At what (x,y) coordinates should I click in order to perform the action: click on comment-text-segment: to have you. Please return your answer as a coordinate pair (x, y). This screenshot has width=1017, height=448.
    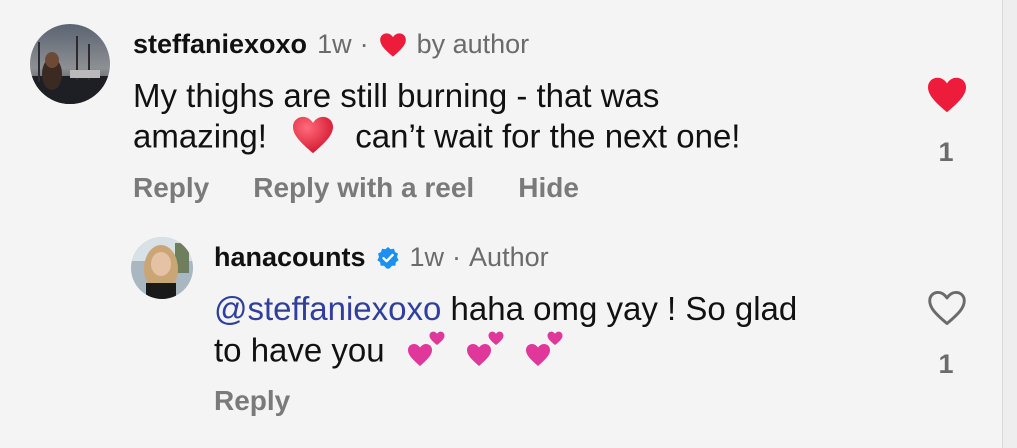
    Looking at the image, I should click on (299, 350).